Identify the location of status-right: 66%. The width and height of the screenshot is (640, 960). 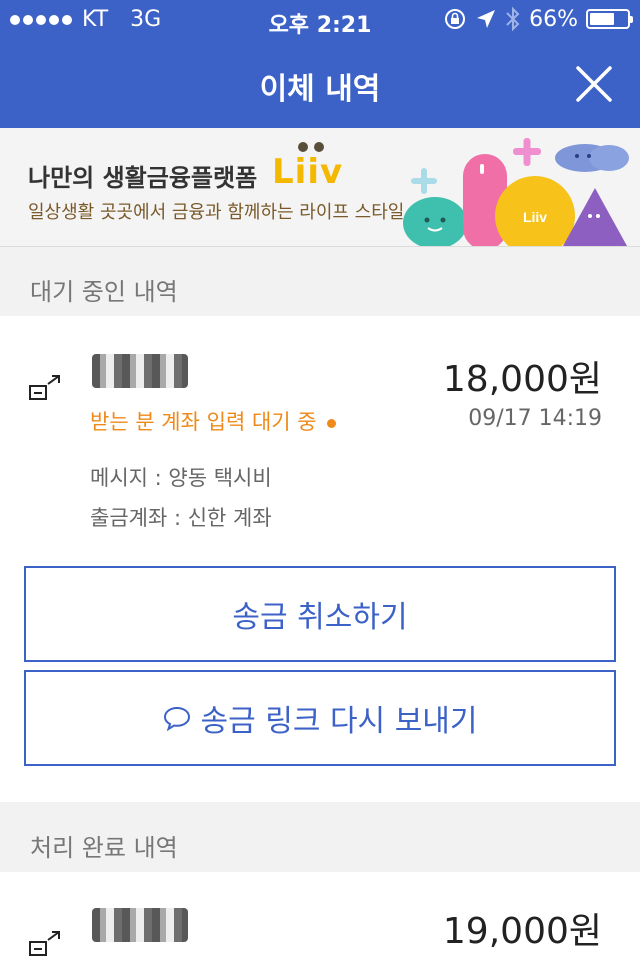
(538, 19).